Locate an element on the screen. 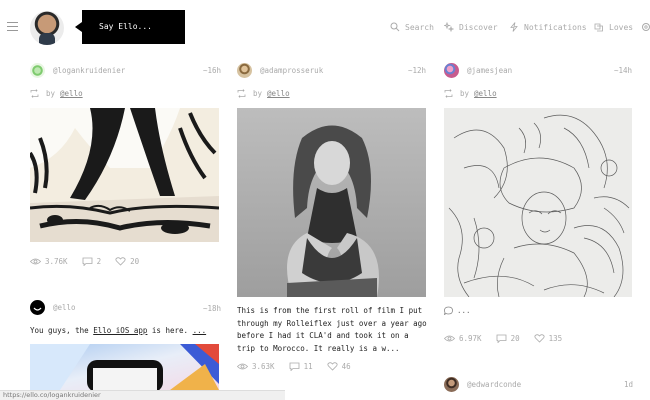 This screenshot has width=650, height=400. lightning-icon is located at coordinates (514, 27).